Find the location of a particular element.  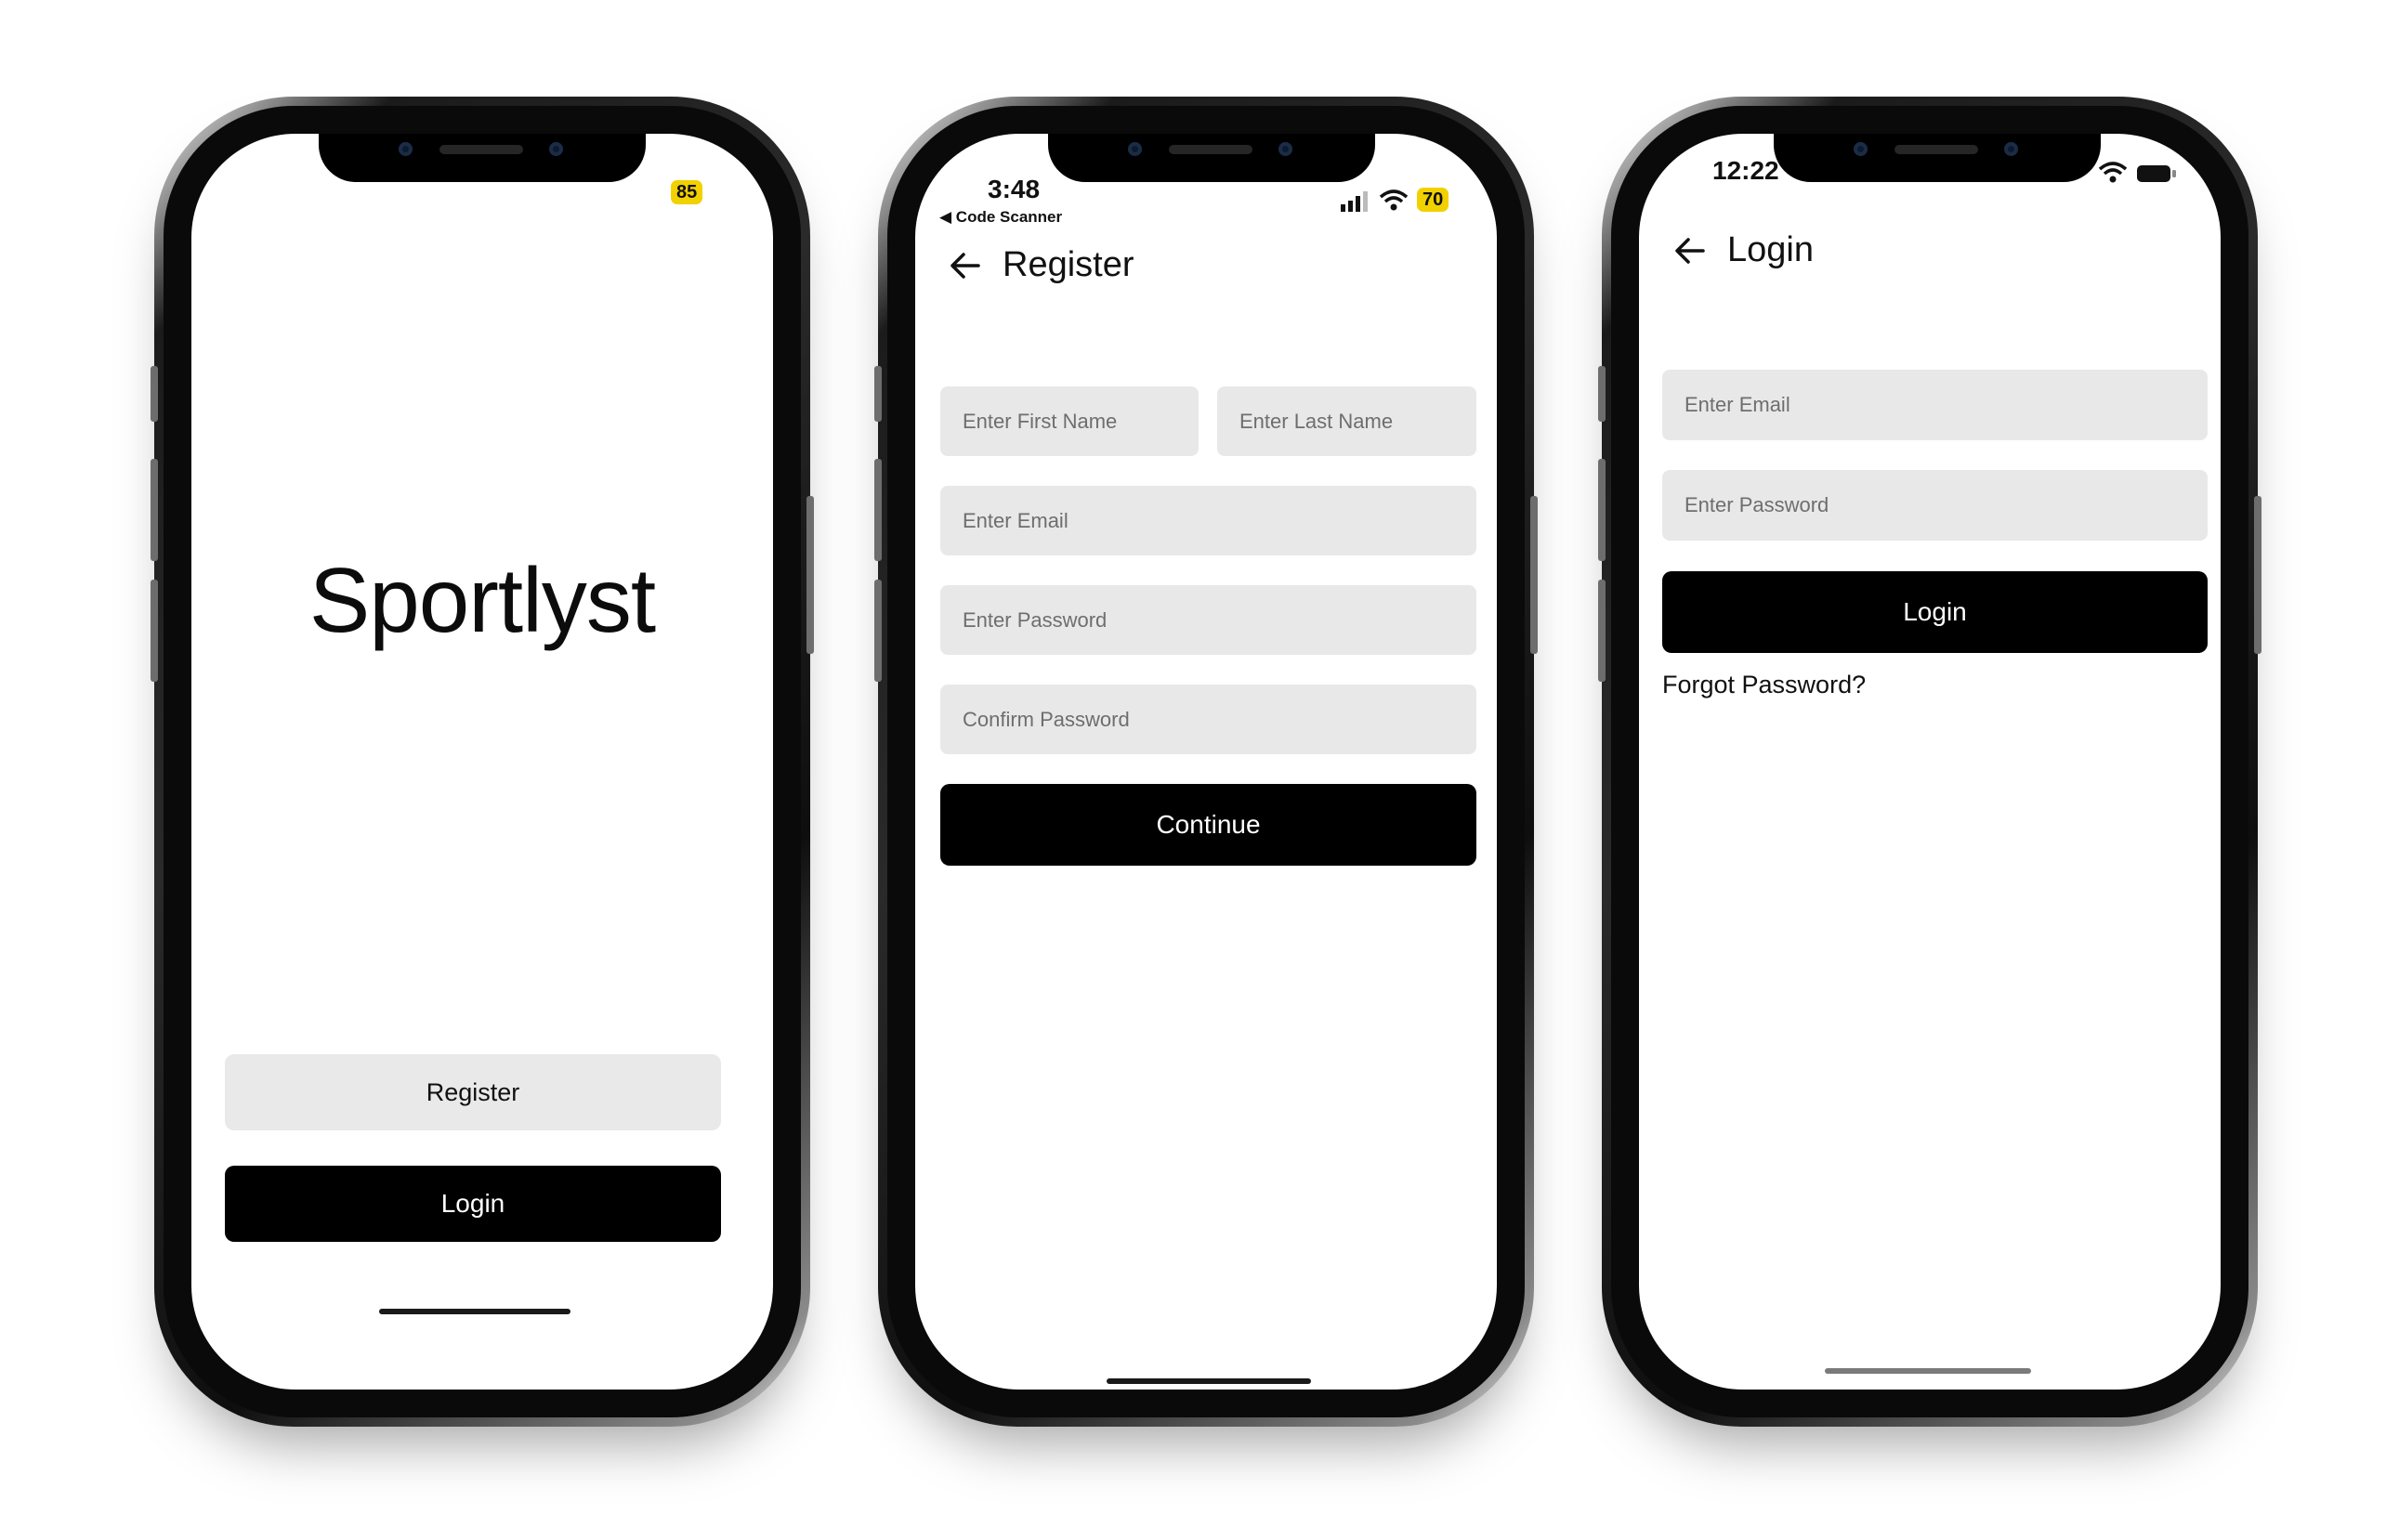

battery-icon is located at coordinates (2156, 173).